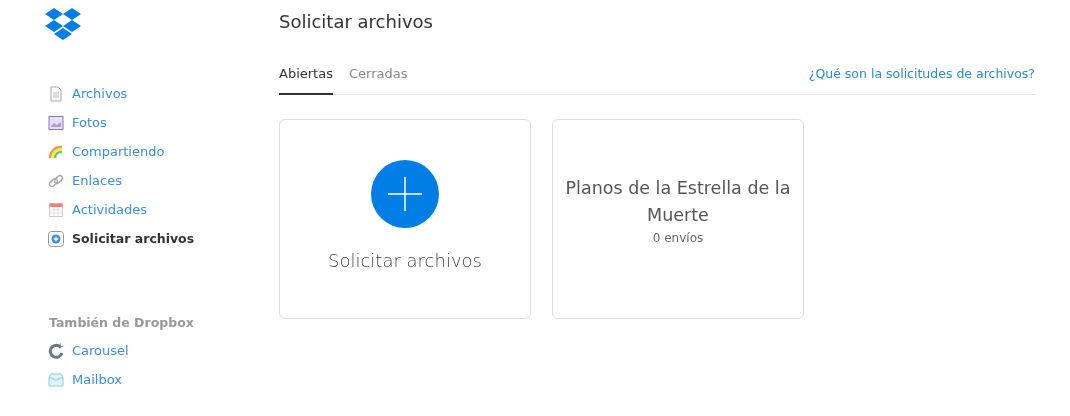 This screenshot has width=1070, height=416. What do you see at coordinates (678, 202) in the screenshot?
I see `card-title: Planos de la Estrella de la Muerte` at bounding box center [678, 202].